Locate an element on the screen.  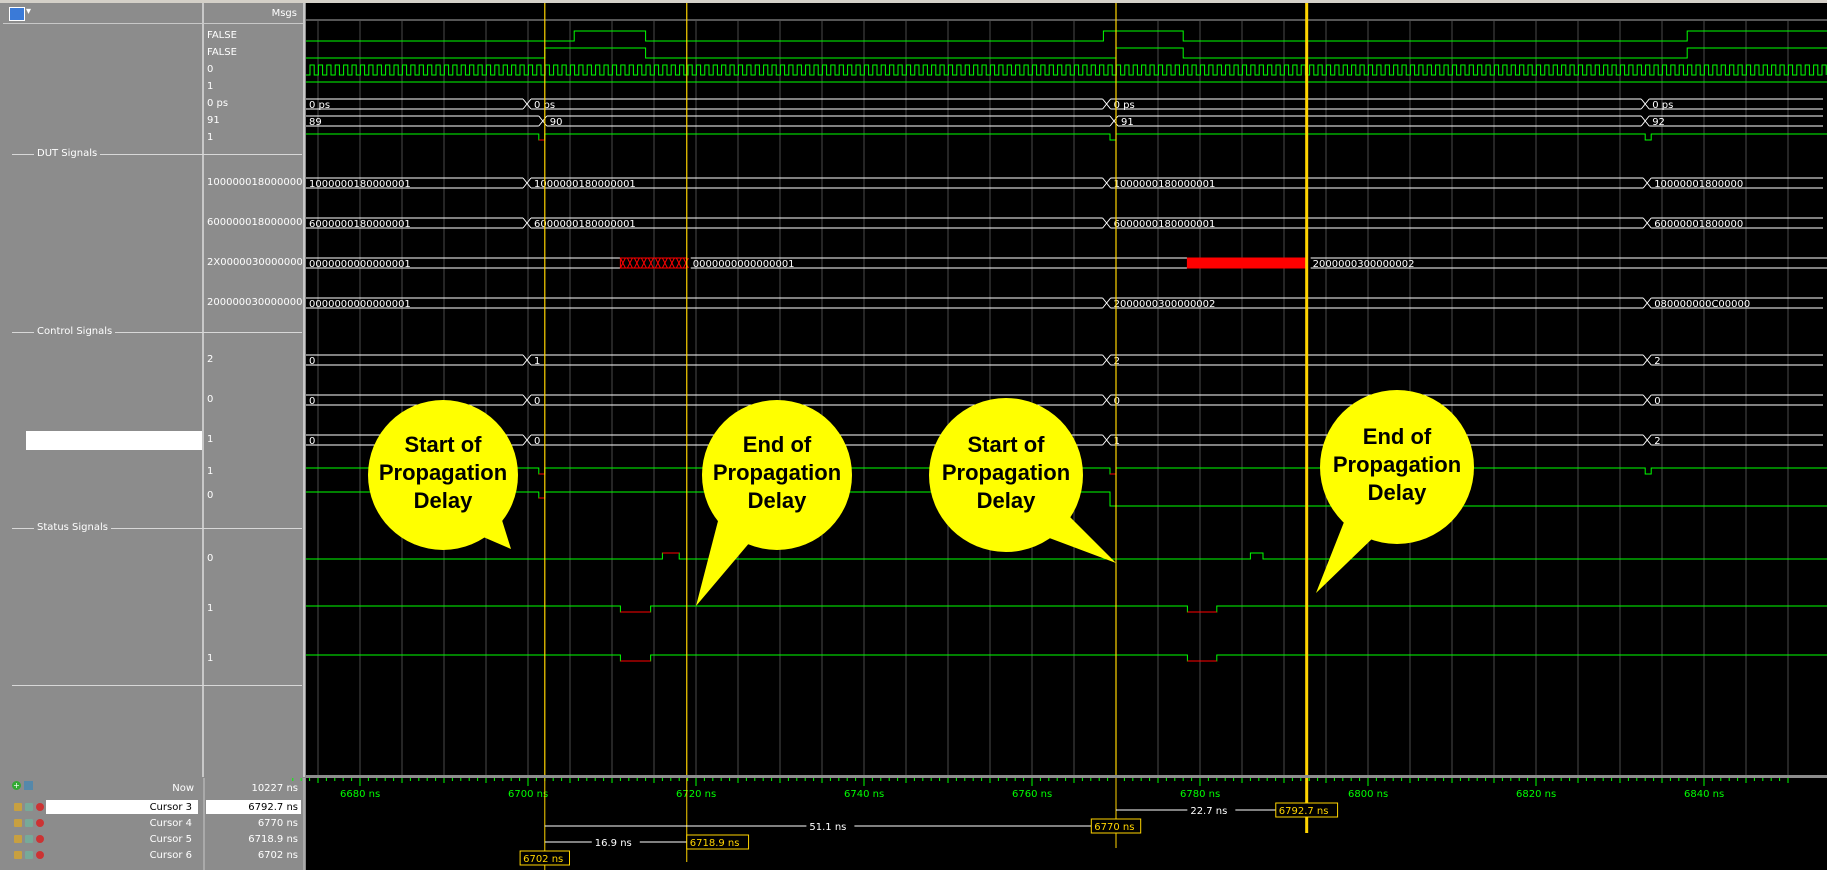
cursor-name: Cursor 6 is located at coordinates (146, 855).